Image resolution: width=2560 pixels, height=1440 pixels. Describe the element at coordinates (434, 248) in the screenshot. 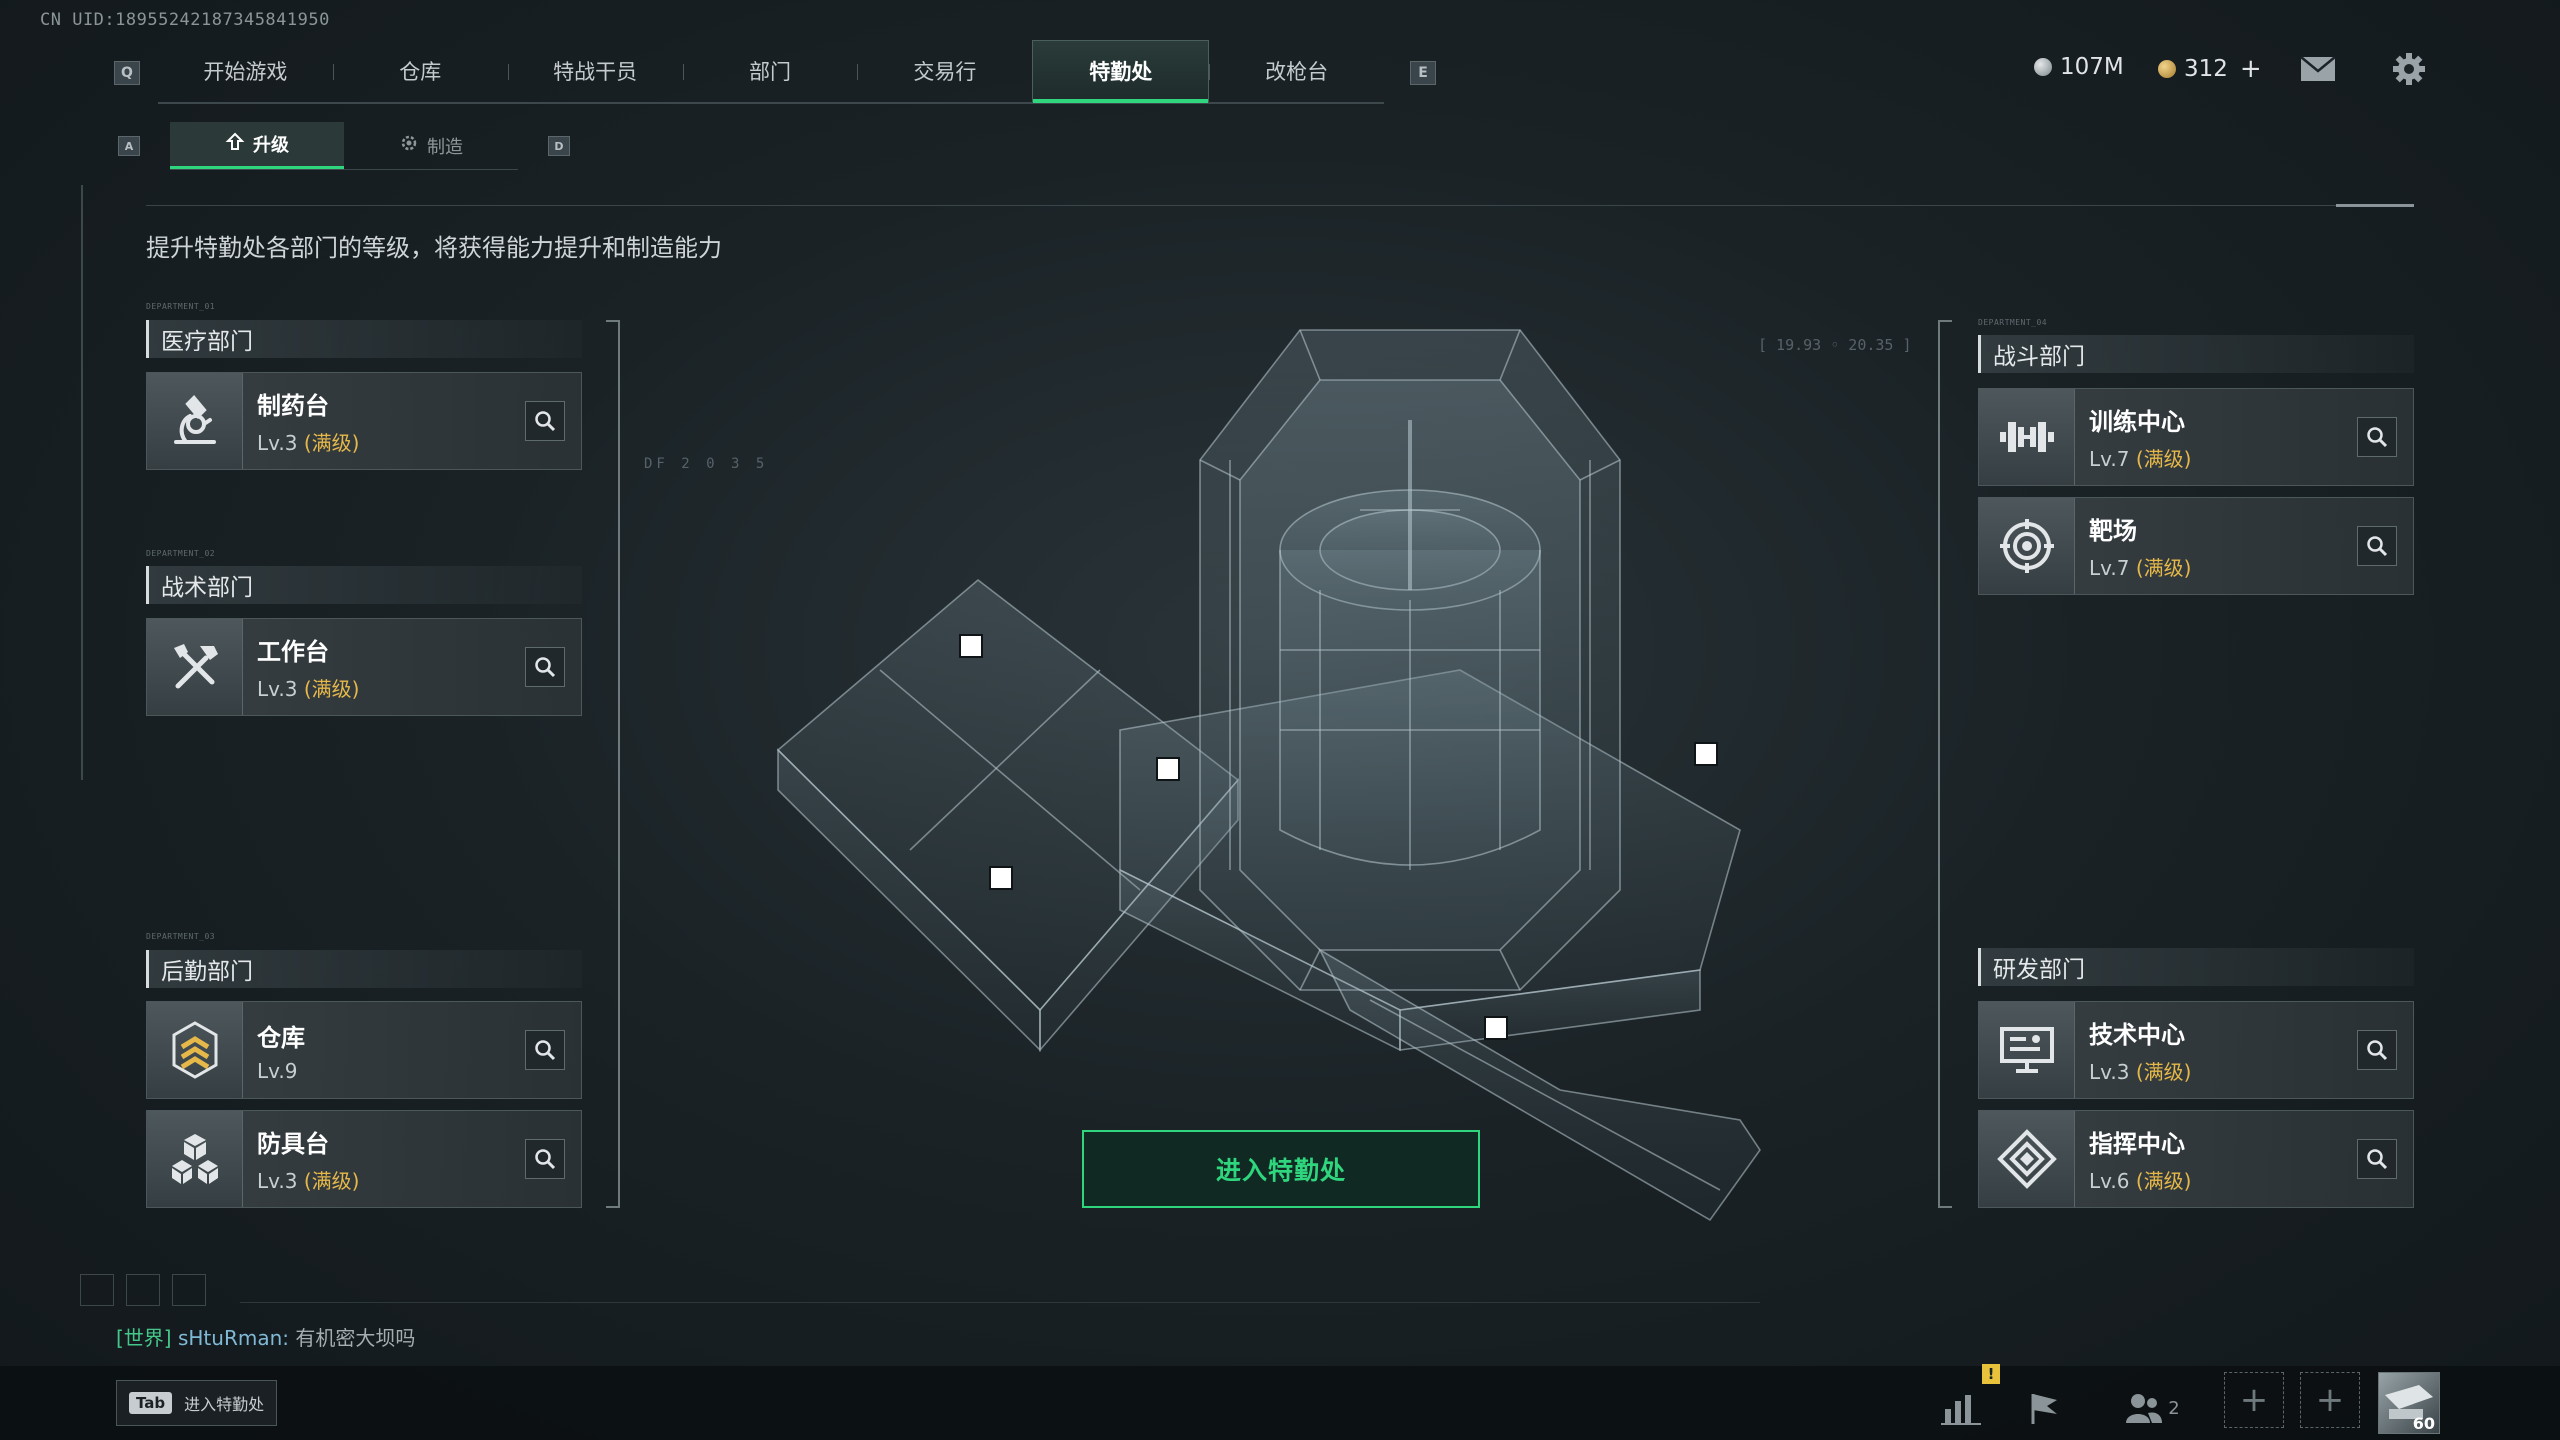

I see `page-description: 提升特勤处各部门的等级，将获得能力提升和制造能力` at that location.